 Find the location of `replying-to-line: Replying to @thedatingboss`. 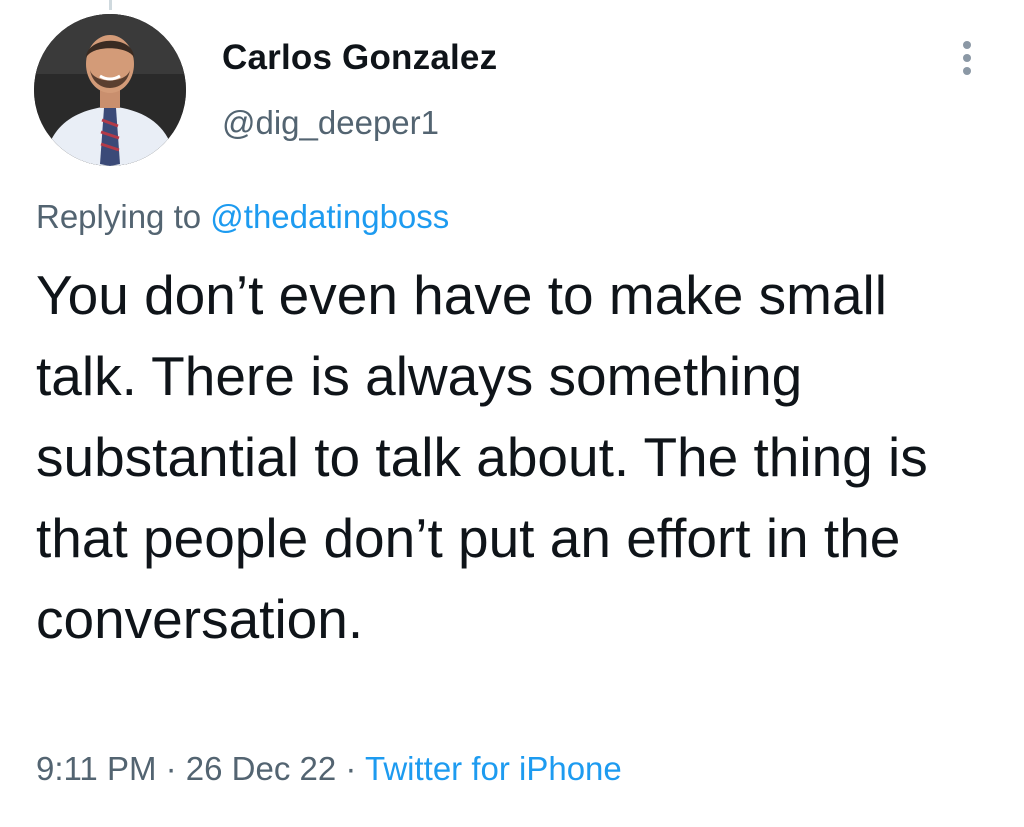

replying-to-line: Replying to @thedatingboss is located at coordinates (242, 217).